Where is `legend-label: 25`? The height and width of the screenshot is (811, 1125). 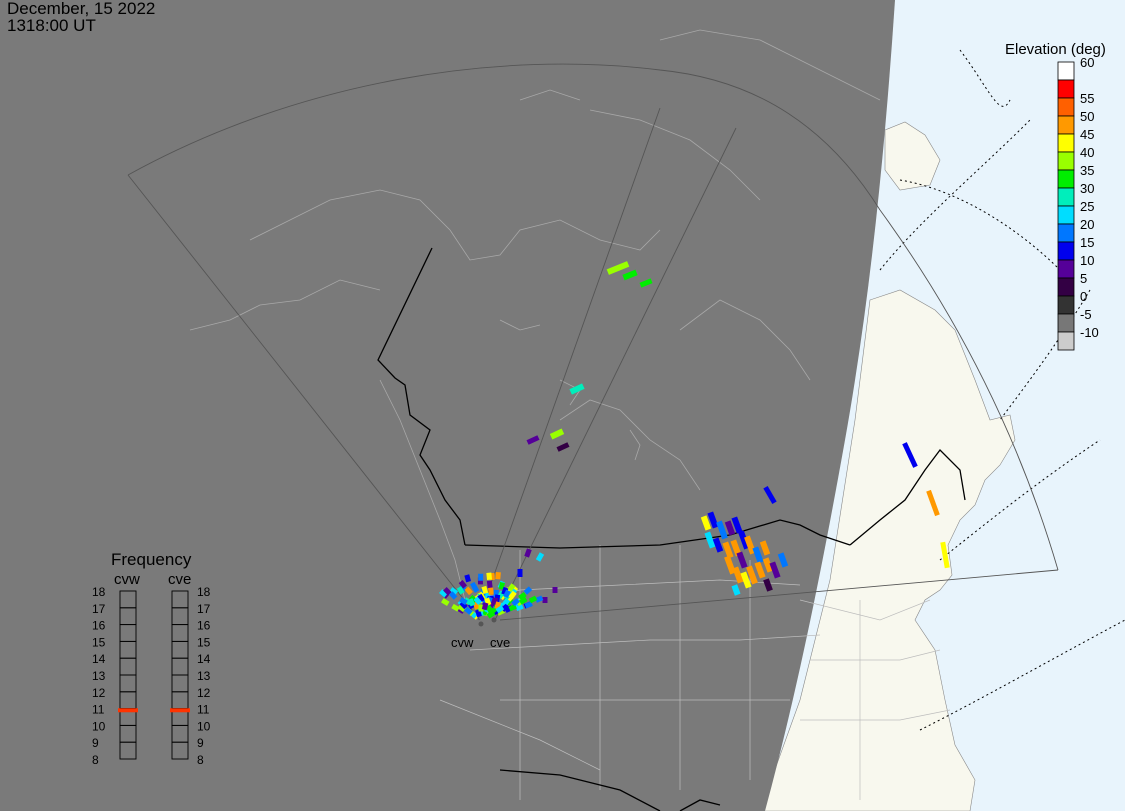
legend-label: 25 is located at coordinates (1087, 206).